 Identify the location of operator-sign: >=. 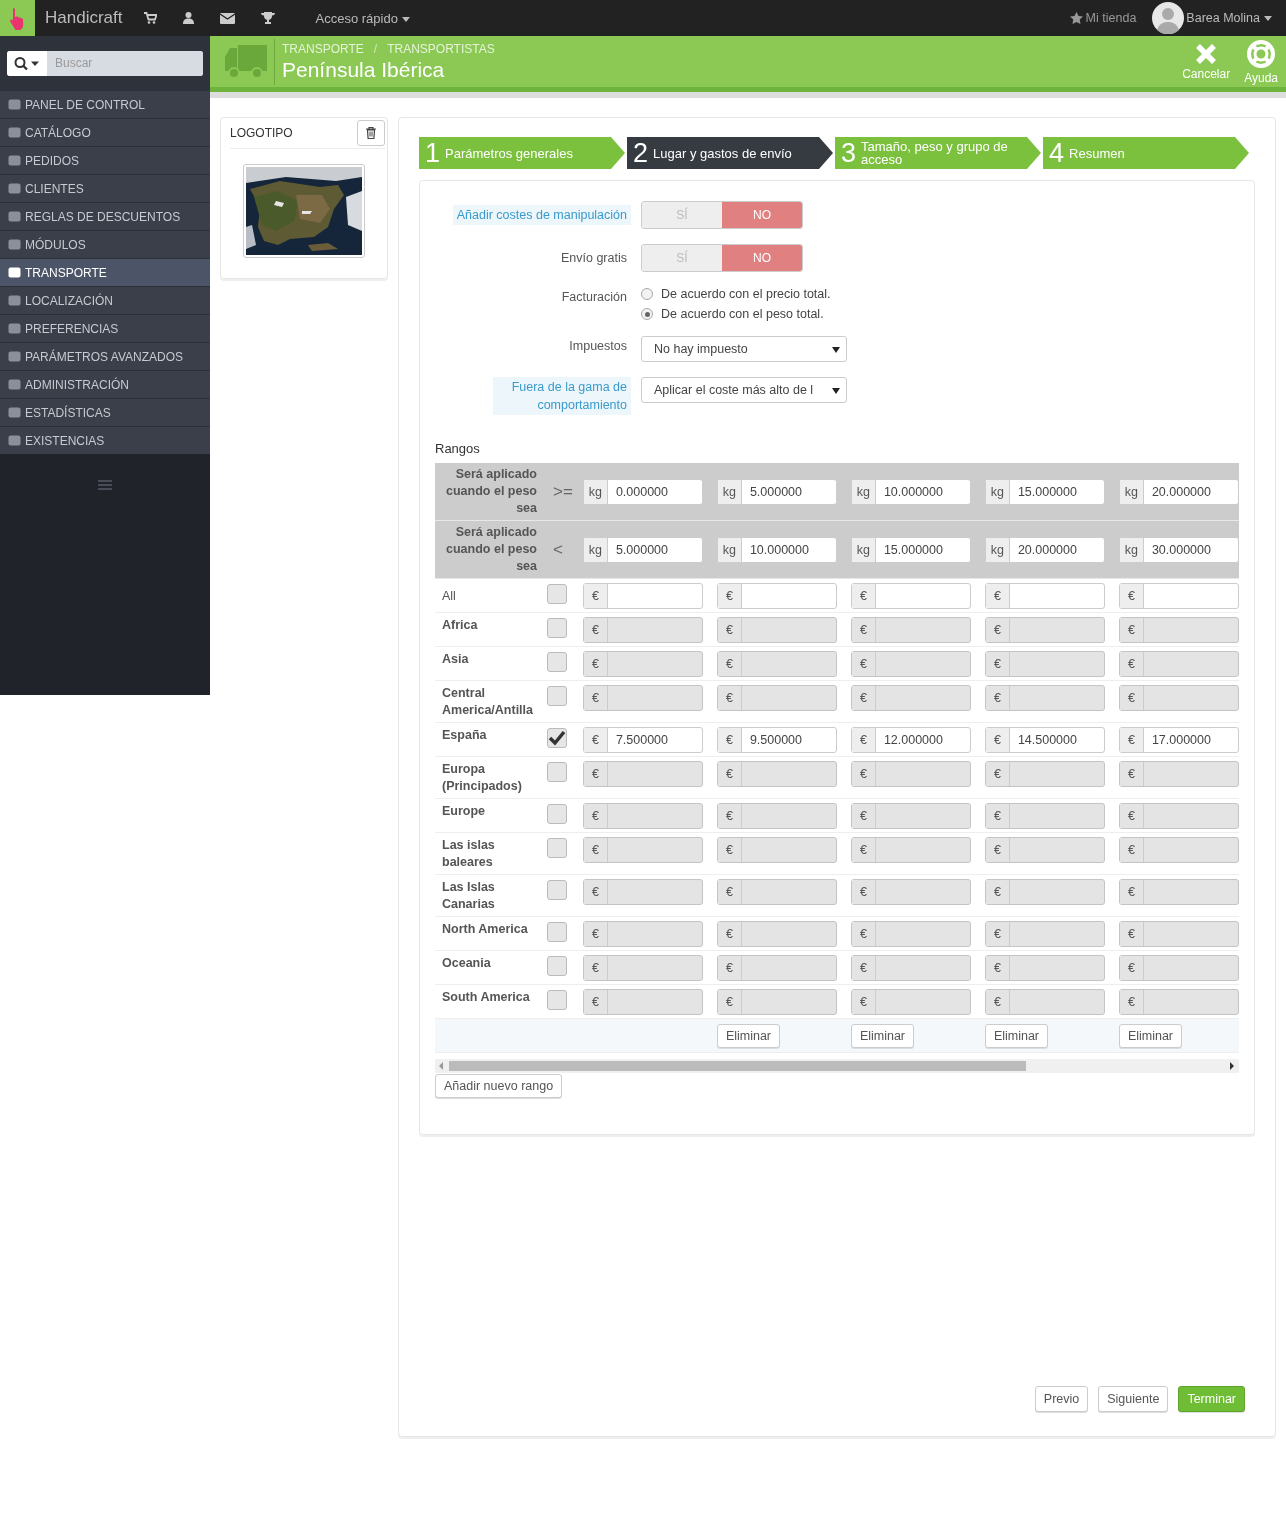
(565, 492).